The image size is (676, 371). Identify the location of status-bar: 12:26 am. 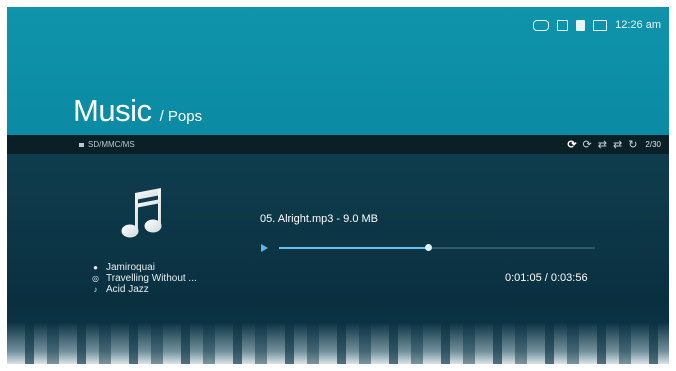
(597, 25).